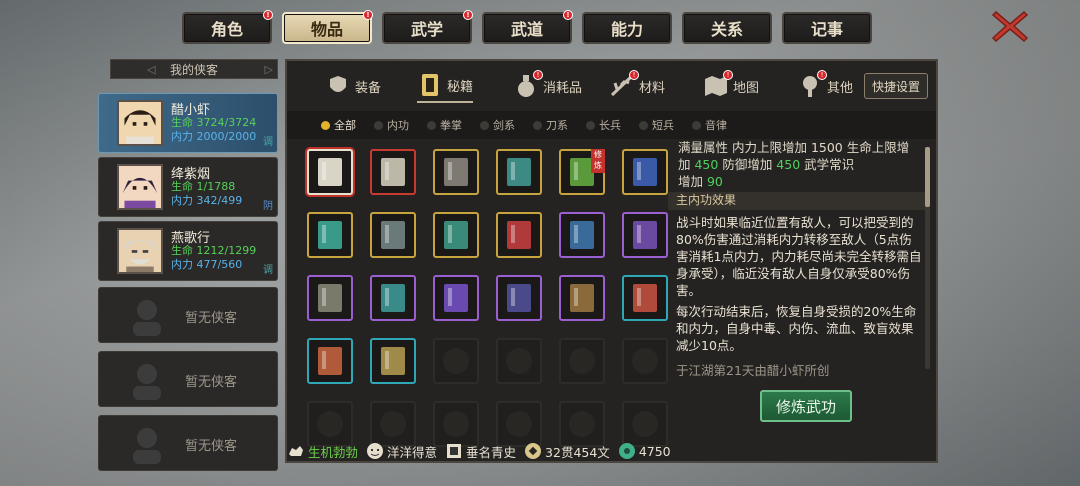  What do you see at coordinates (709, 125) in the screenshot?
I see `filter-music: 音律` at bounding box center [709, 125].